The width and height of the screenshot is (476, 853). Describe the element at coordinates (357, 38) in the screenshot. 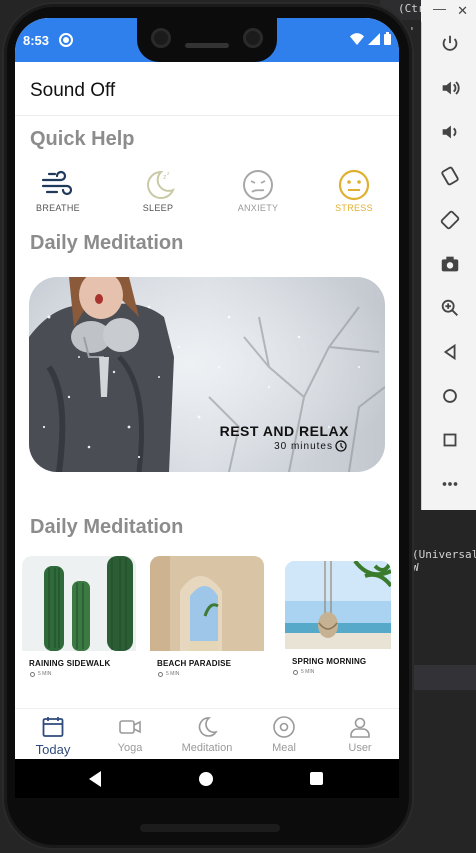

I see `wifi-icon` at that location.